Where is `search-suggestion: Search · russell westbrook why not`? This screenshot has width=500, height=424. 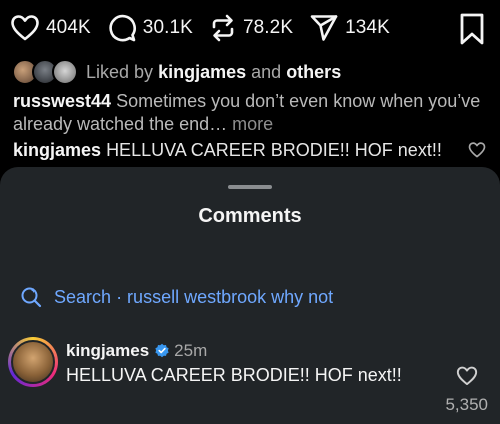 search-suggestion: Search · russell westbrook why not is located at coordinates (176, 297).